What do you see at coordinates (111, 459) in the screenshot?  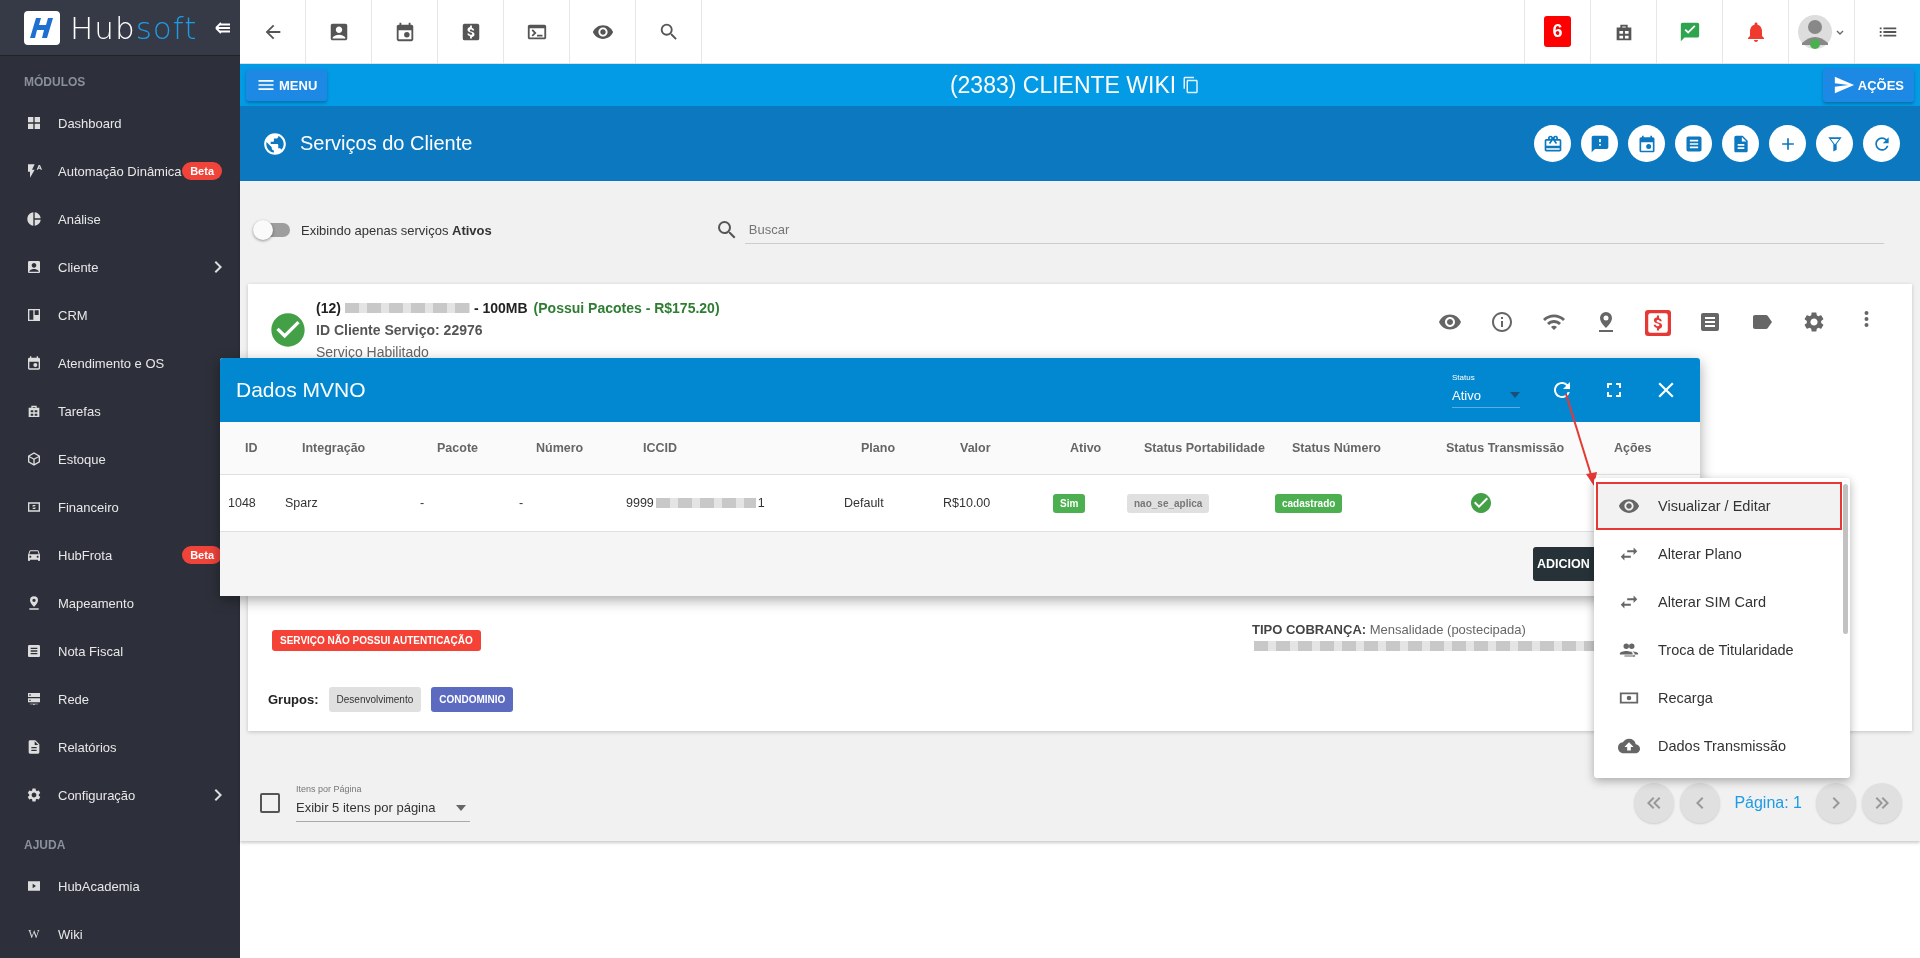 I see `sidebar-item: Estoque` at bounding box center [111, 459].